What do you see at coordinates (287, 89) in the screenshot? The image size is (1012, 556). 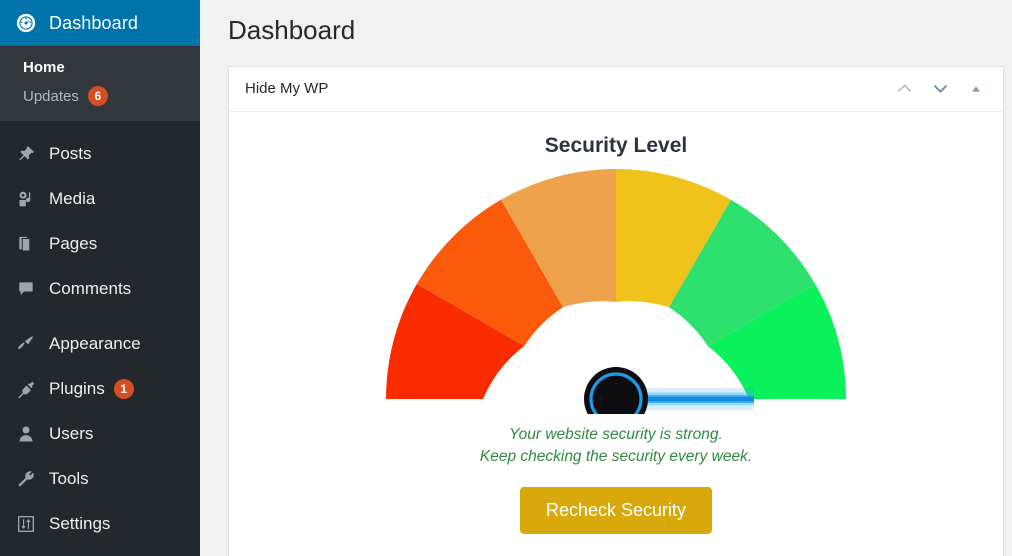 I see `panel-title: Hide My WP` at bounding box center [287, 89].